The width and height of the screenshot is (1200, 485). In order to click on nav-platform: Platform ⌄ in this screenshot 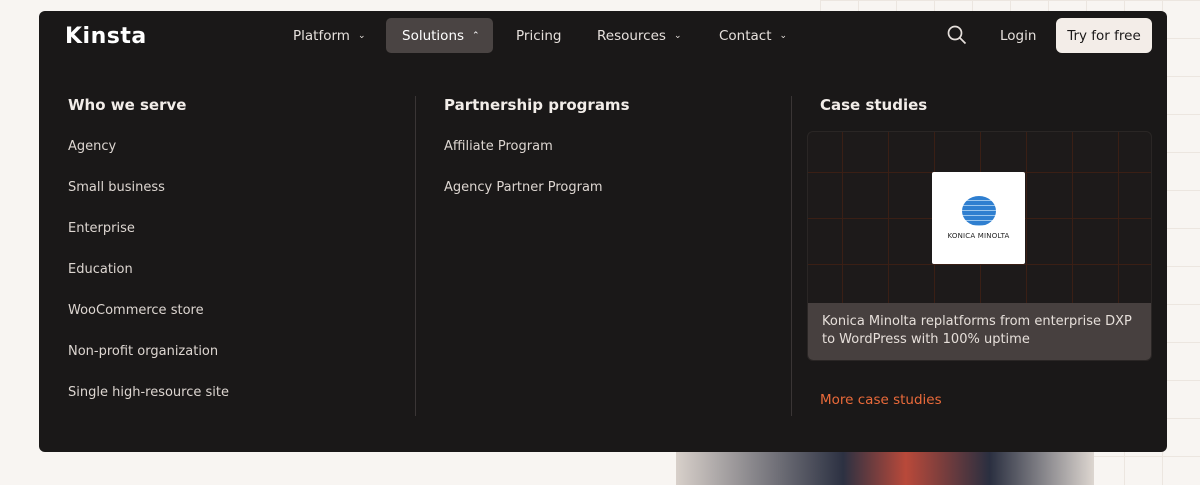, I will do `click(329, 35)`.